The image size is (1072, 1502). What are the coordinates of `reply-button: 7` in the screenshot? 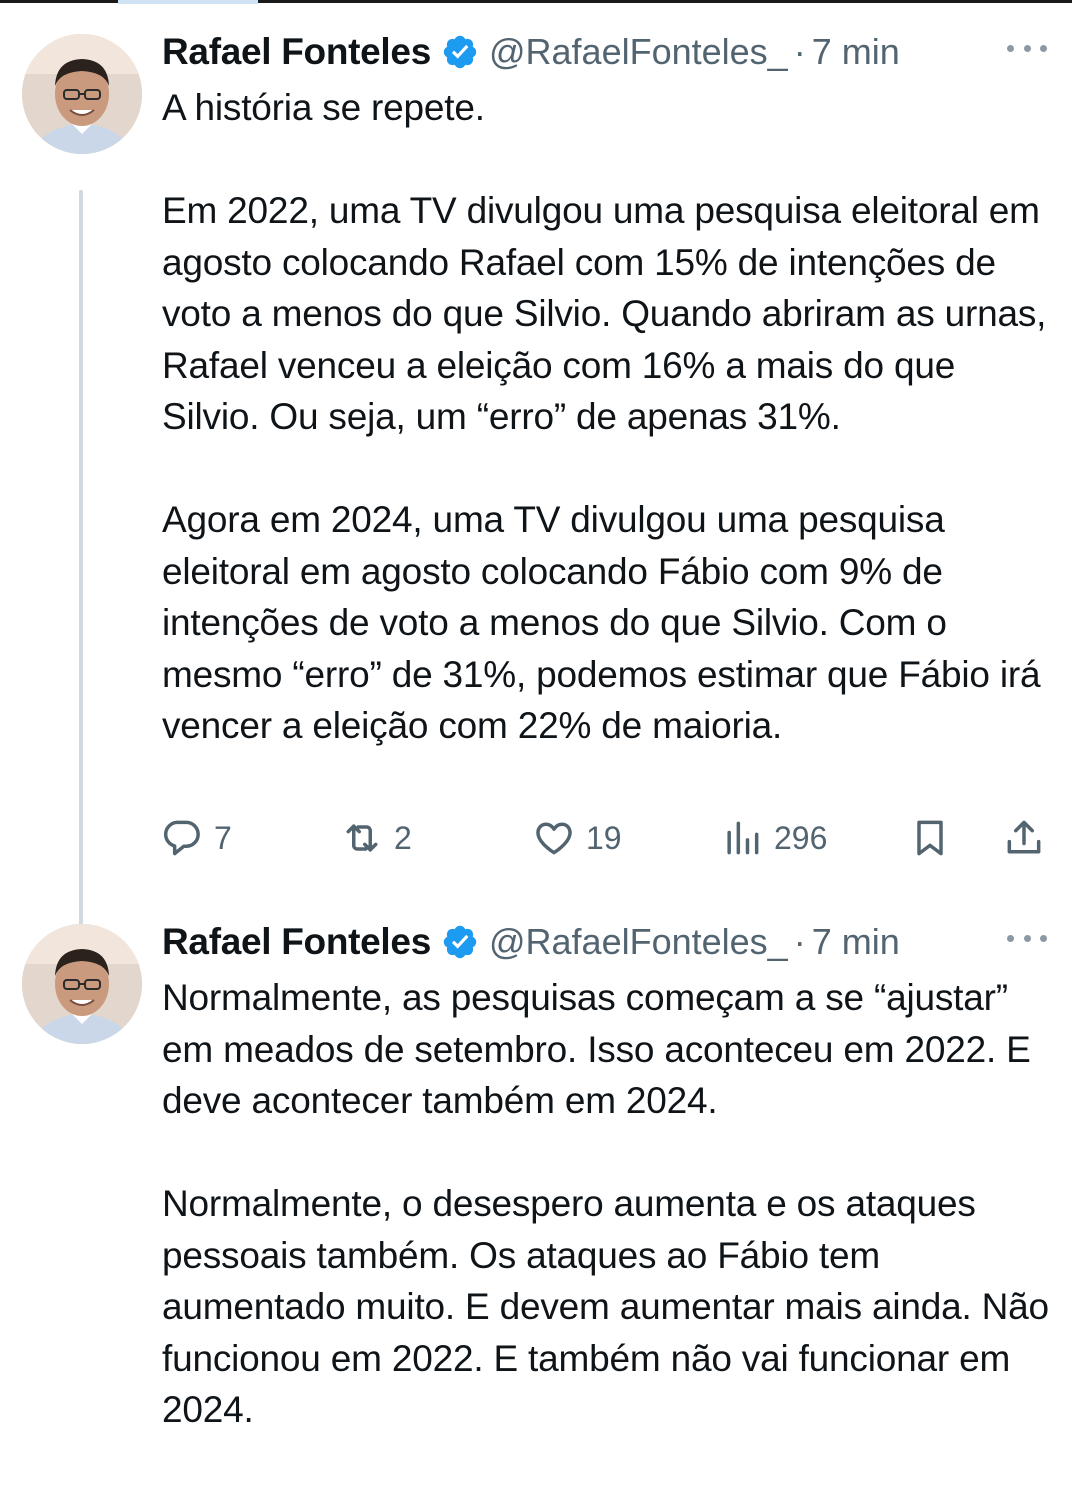 It's located at (196, 838).